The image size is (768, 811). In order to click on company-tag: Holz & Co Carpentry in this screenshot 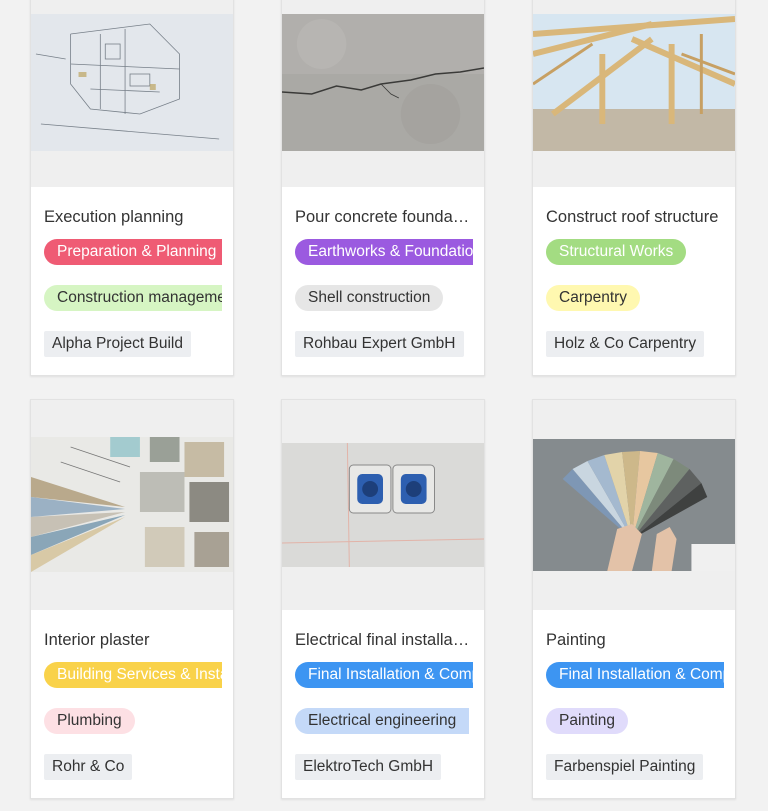, I will do `click(625, 344)`.